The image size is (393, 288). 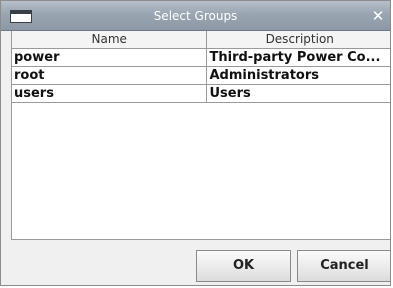 I want to click on table-row: root Administrators, so click(x=201, y=76).